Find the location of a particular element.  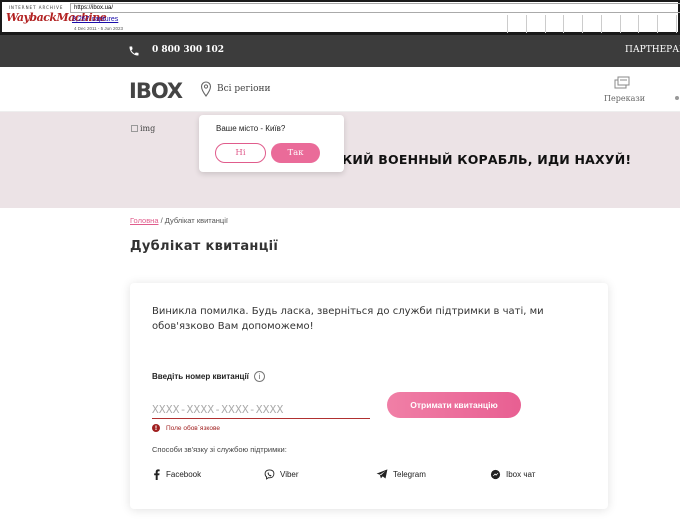

info-icon: i is located at coordinates (259, 376).